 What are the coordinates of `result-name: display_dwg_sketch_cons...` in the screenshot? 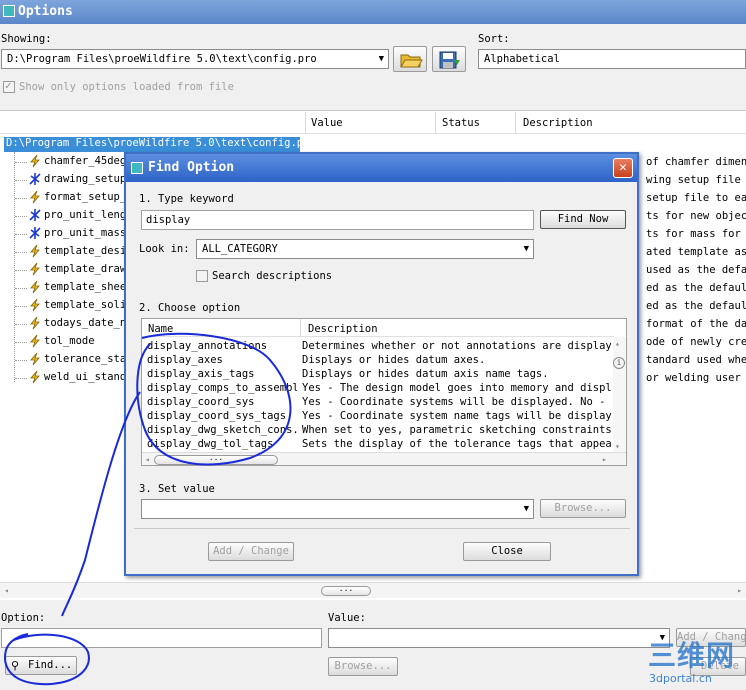 It's located at (222, 431).